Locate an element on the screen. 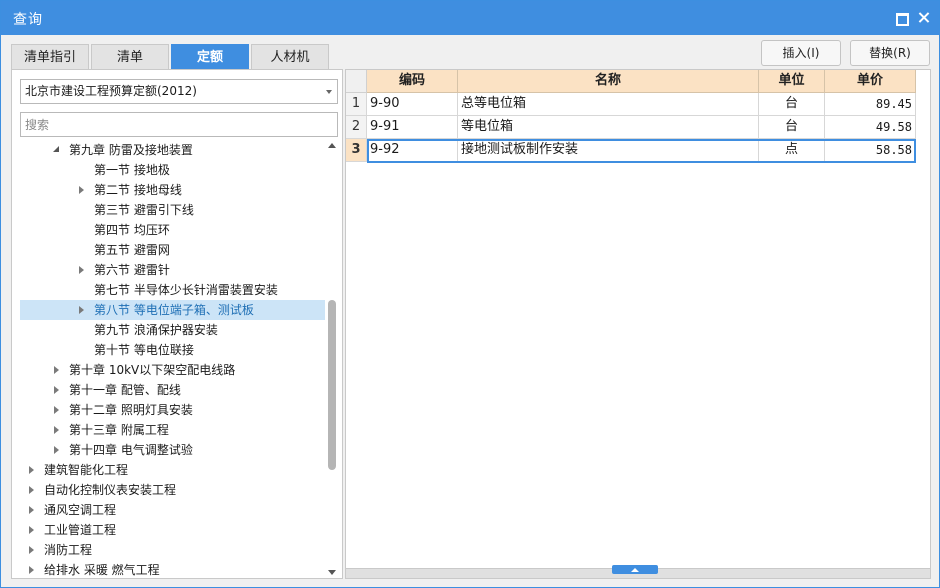 This screenshot has height=588, width=940. tree-scrollbar is located at coordinates (331, 359).